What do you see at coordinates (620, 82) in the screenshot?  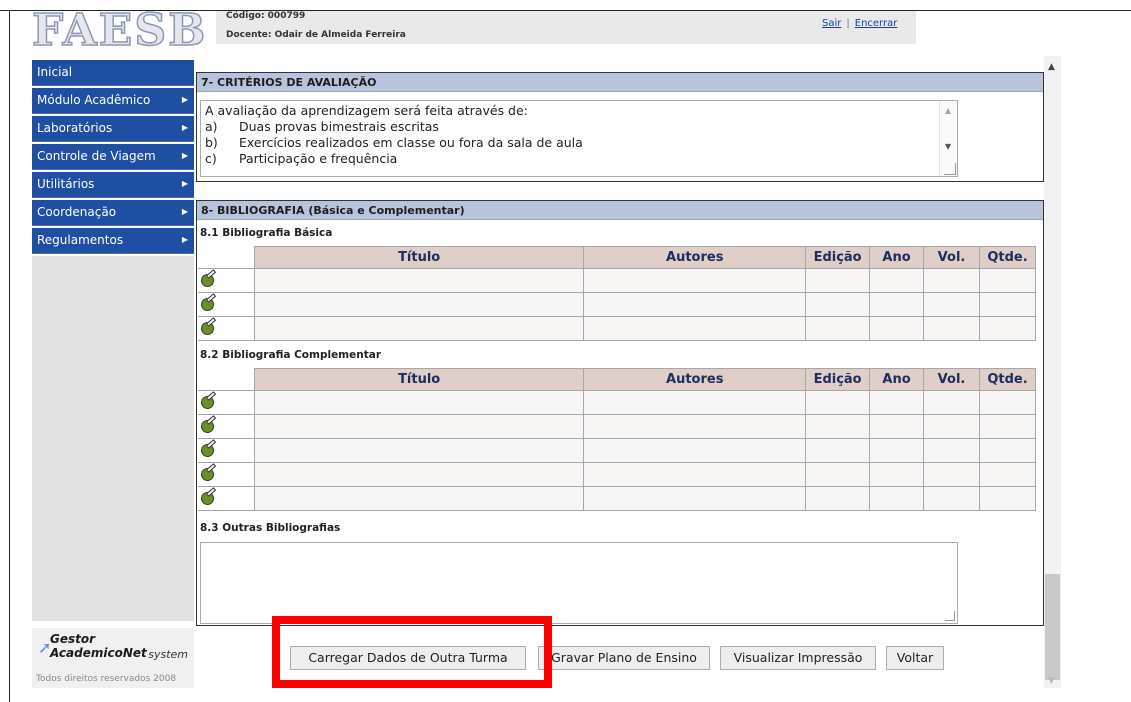 I see `section-title: 7- CRITÉRIOS DE AVALIAÇÃO` at bounding box center [620, 82].